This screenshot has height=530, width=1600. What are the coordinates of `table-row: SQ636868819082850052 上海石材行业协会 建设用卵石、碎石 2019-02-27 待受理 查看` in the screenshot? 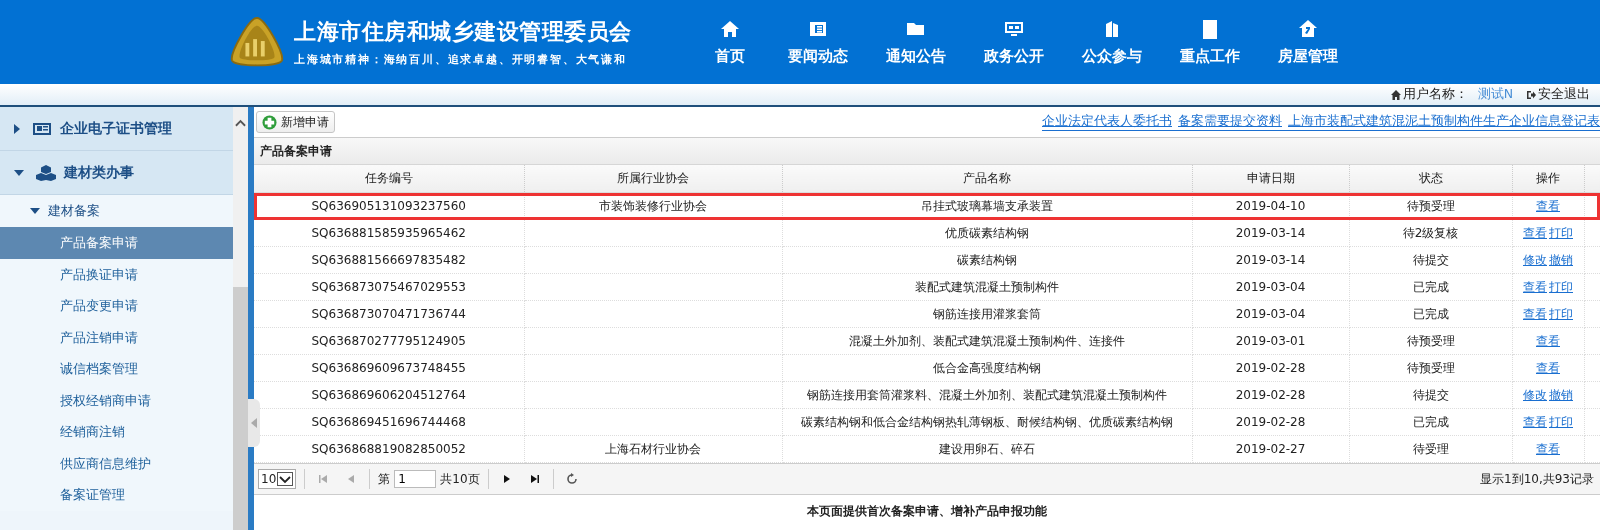 It's located at (927, 449).